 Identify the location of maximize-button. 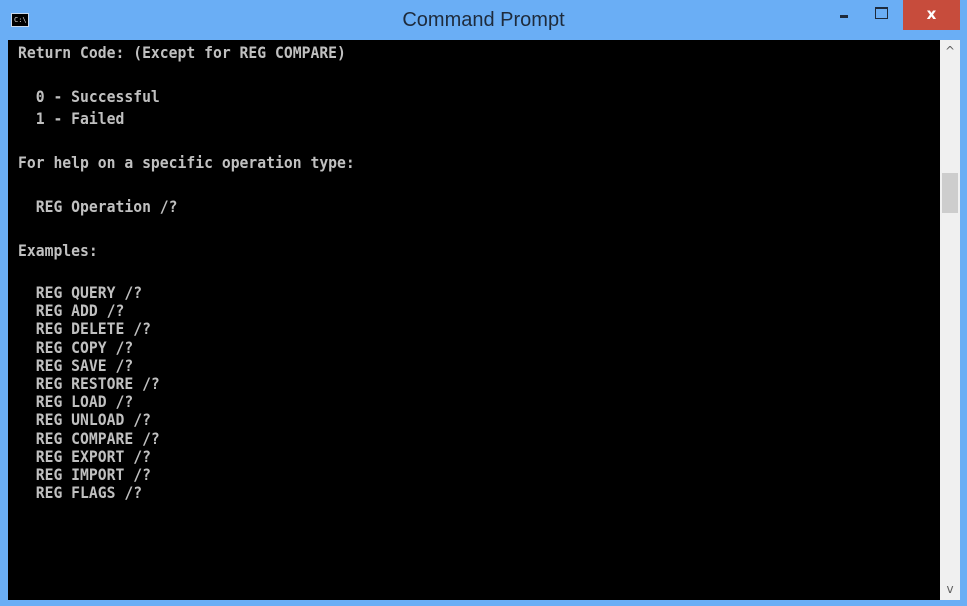
(881, 14).